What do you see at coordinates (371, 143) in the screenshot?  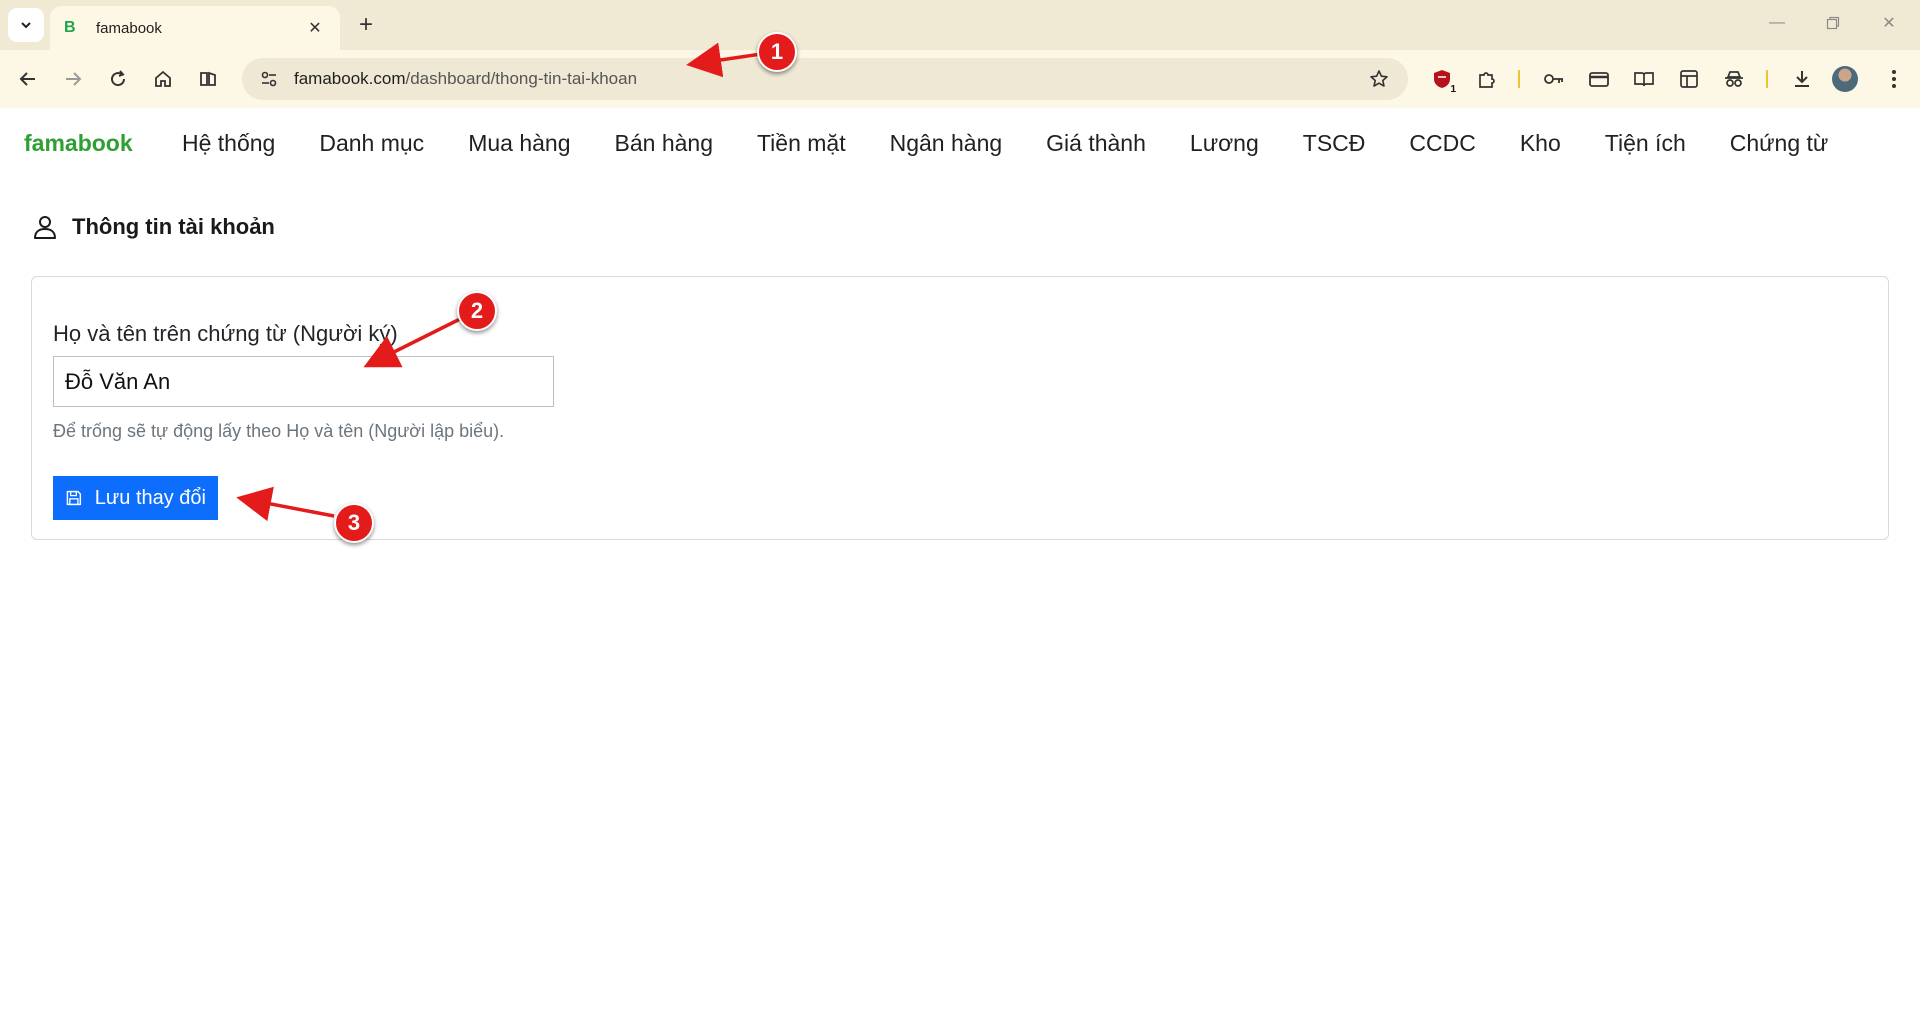 I see `menu-item-danh-muc: Danh mục` at bounding box center [371, 143].